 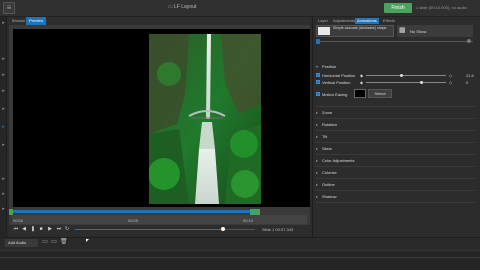 I want to click on section-label: Rotation, so click(x=329, y=124).